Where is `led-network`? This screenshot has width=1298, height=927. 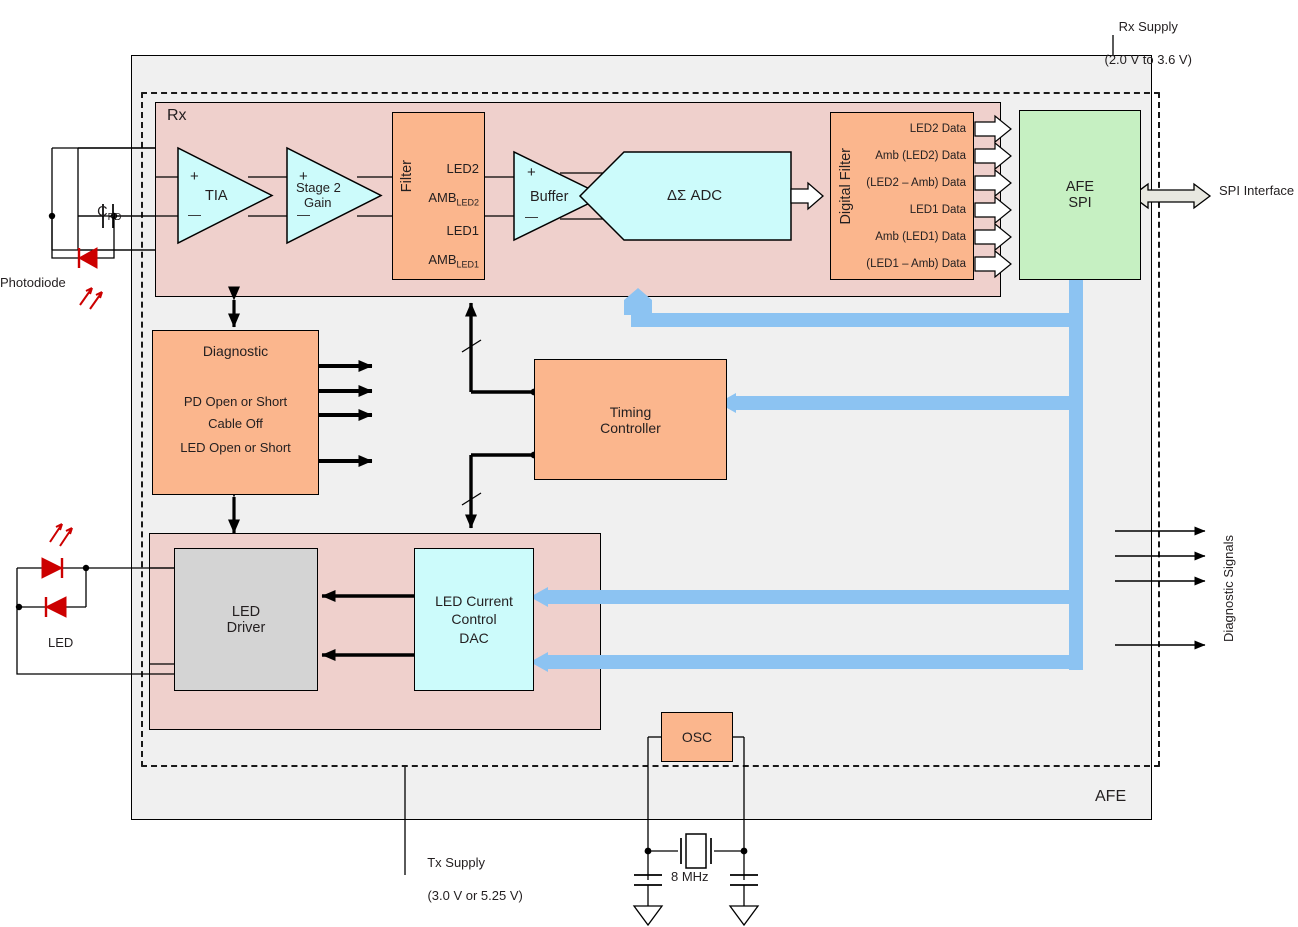
led-network is located at coordinates (94, 599).